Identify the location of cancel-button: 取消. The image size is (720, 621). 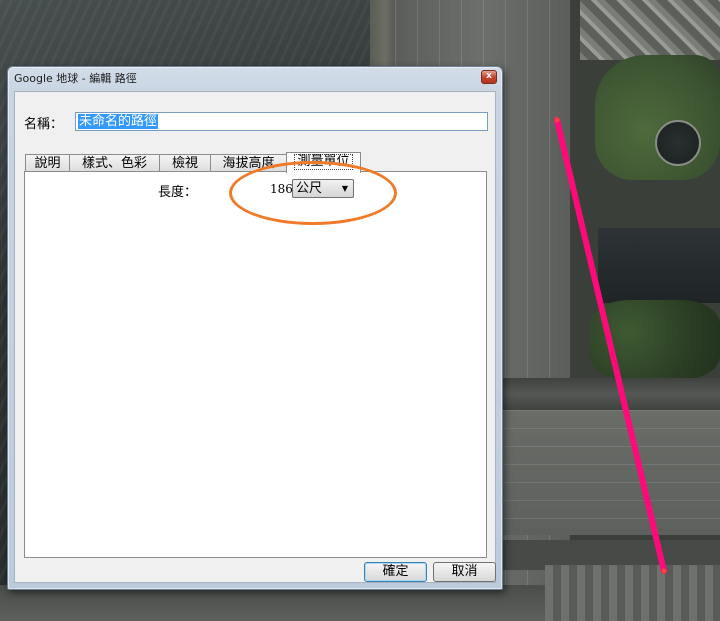
(464, 572).